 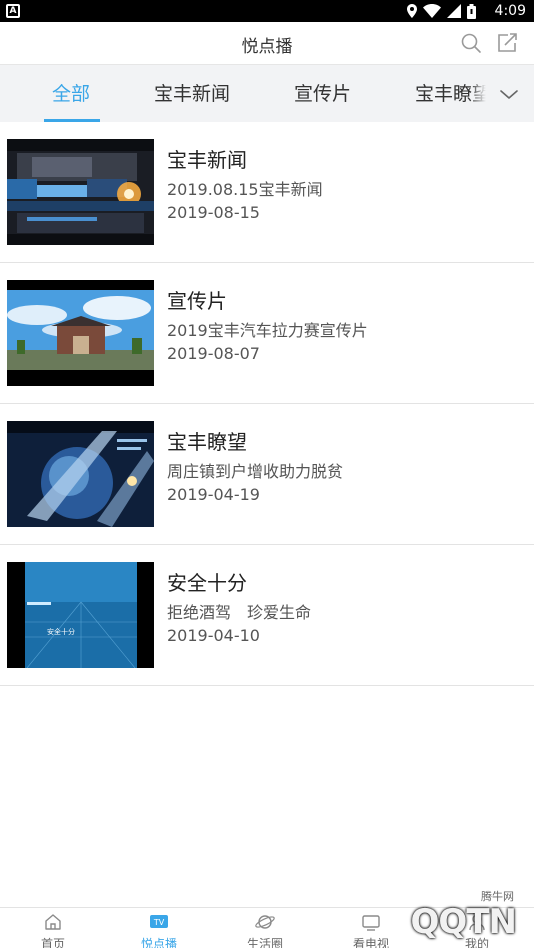 I want to click on category-tabs: 全部 宝丰新闻 宣传片 宝丰瞭望, so click(x=267, y=93).